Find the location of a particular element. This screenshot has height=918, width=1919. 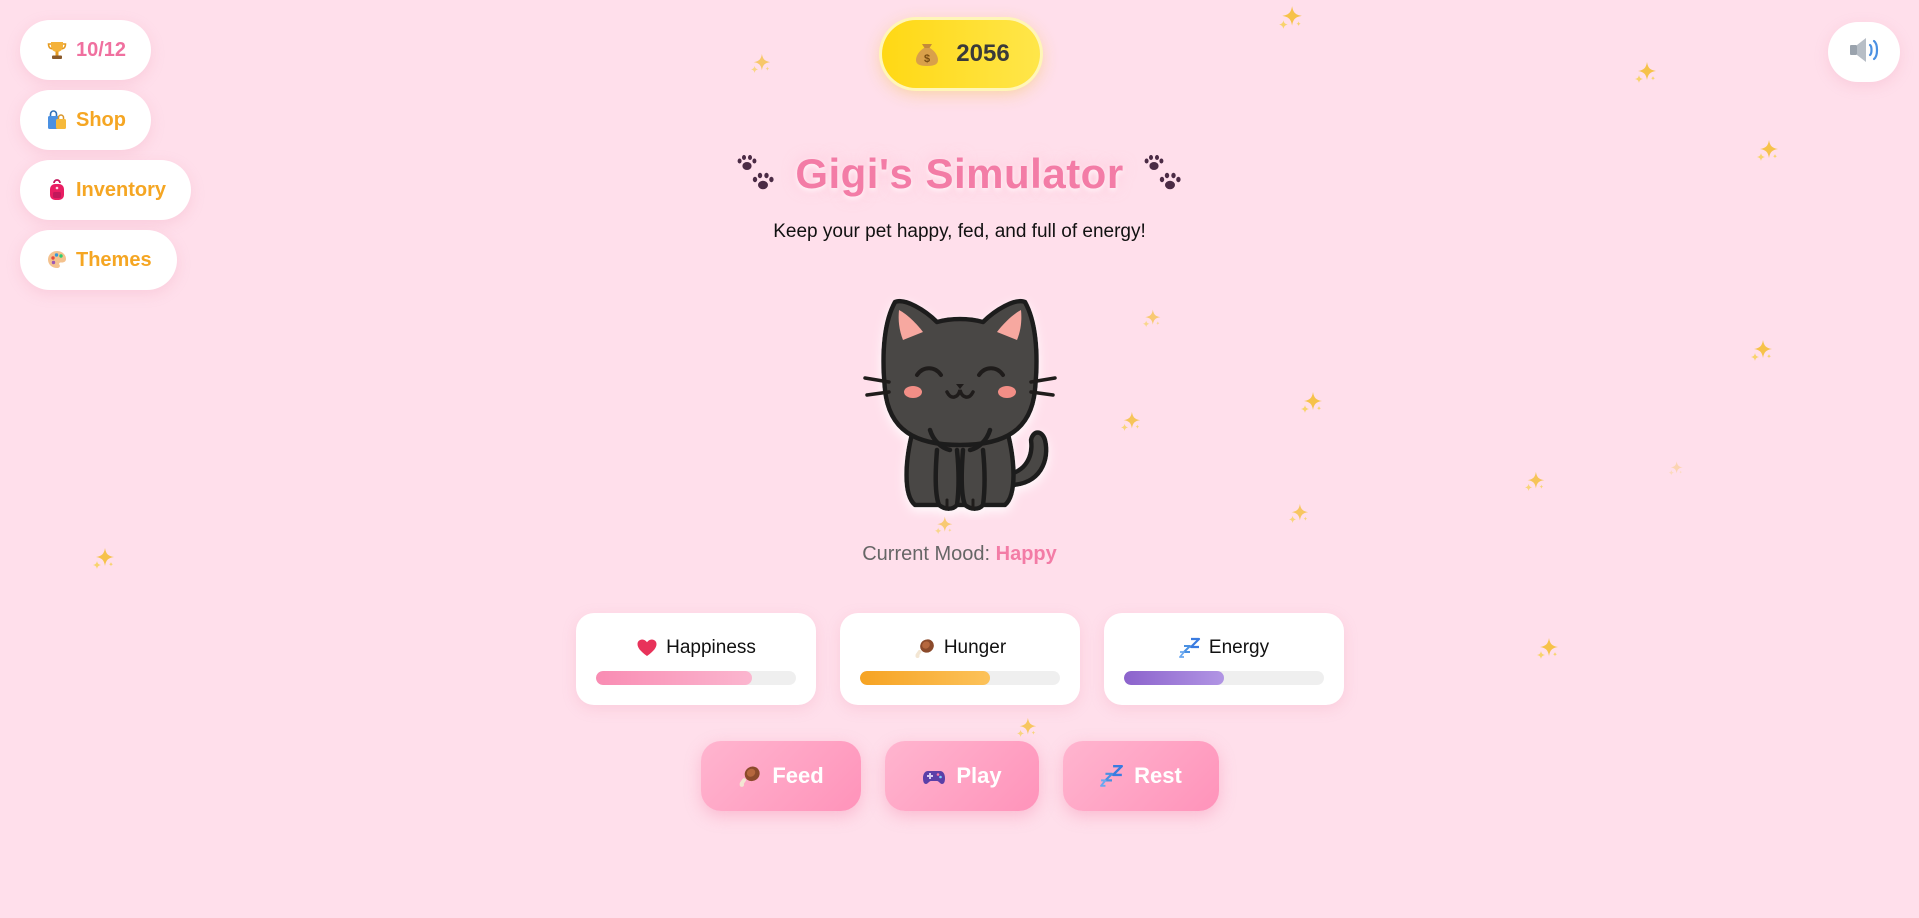

happiness-label: Happiness is located at coordinates (711, 647).